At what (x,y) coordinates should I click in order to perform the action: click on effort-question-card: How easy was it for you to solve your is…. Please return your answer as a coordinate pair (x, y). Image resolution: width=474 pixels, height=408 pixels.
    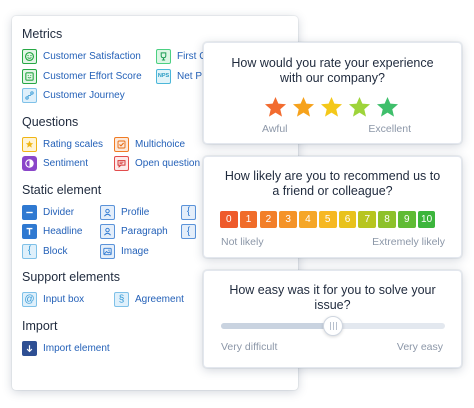
    Looking at the image, I should click on (332, 319).